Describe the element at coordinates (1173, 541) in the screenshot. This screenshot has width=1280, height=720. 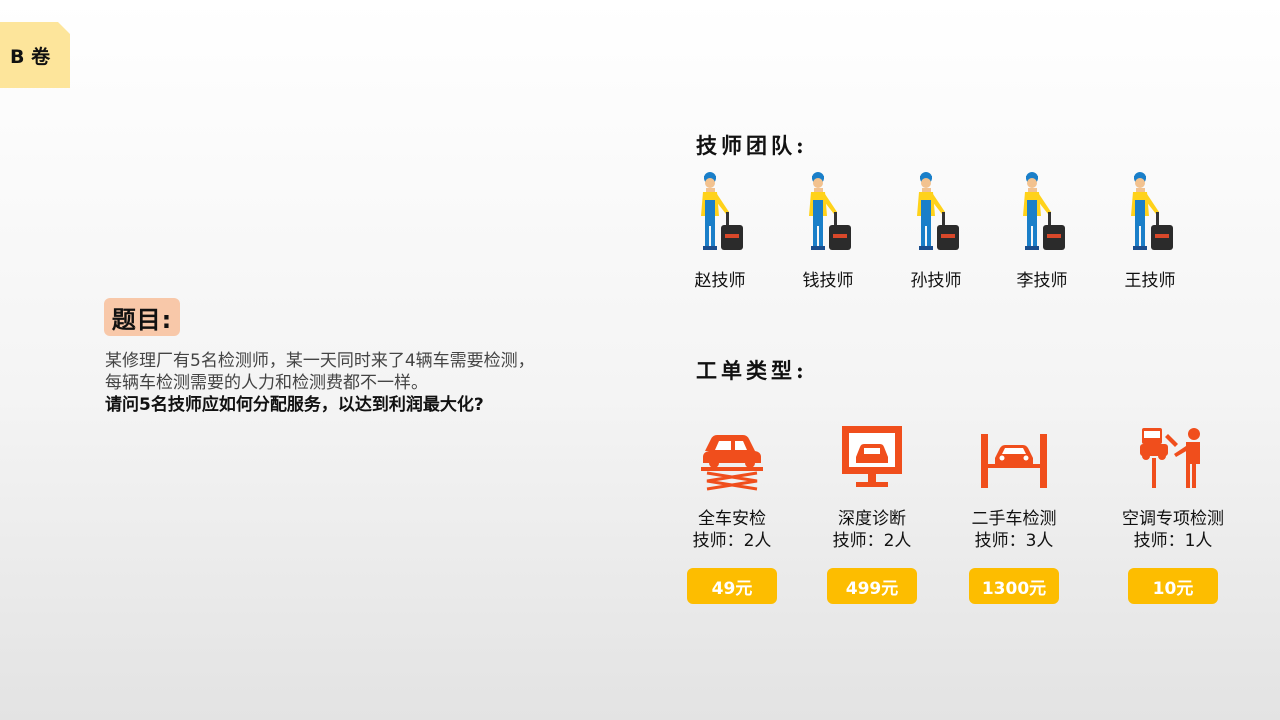
I see `work-order-techs: 技师：1人` at that location.